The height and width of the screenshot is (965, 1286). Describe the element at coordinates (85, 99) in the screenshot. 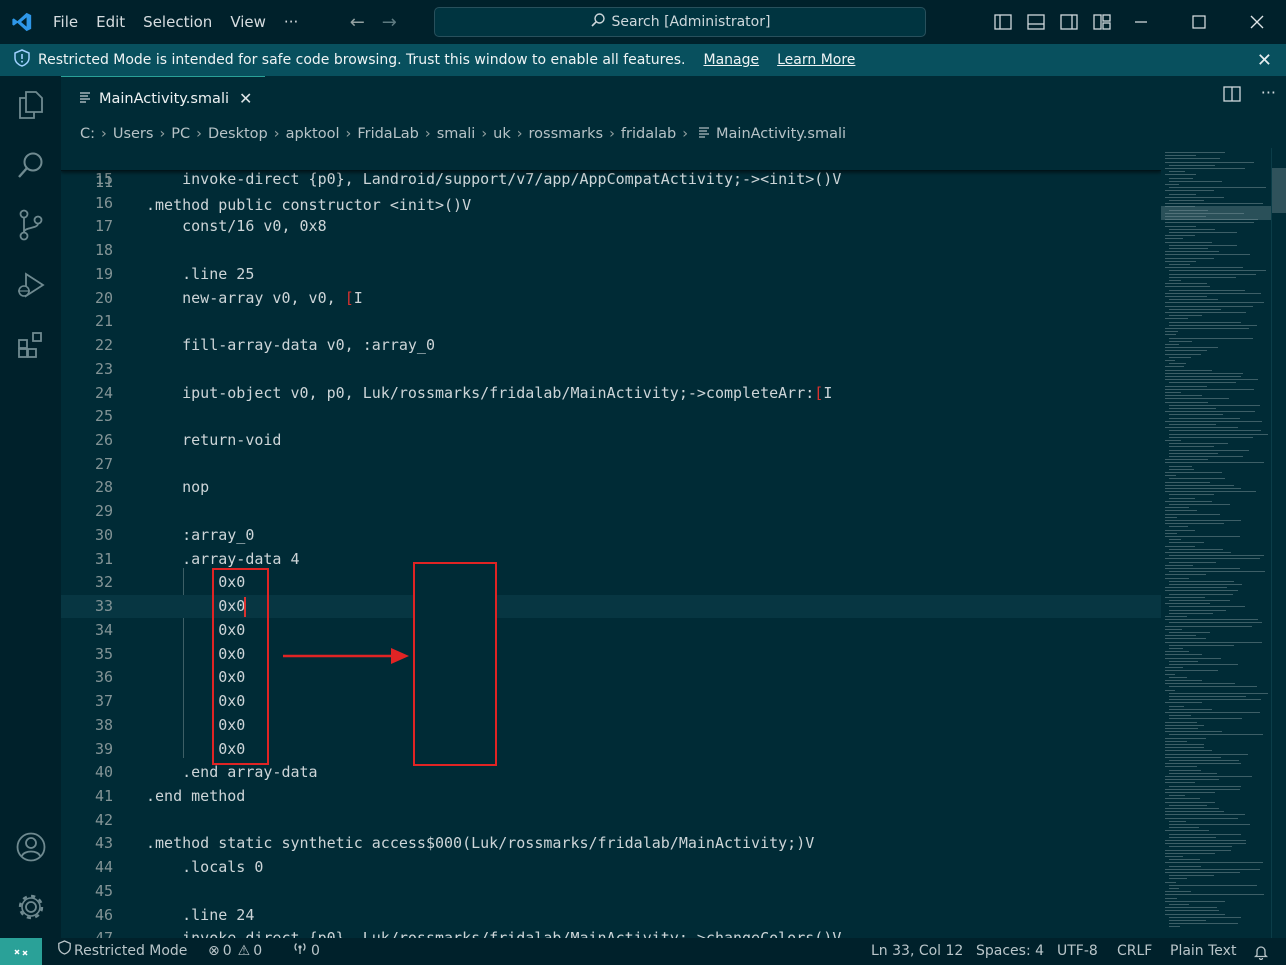

I see `file-lines-icon` at that location.